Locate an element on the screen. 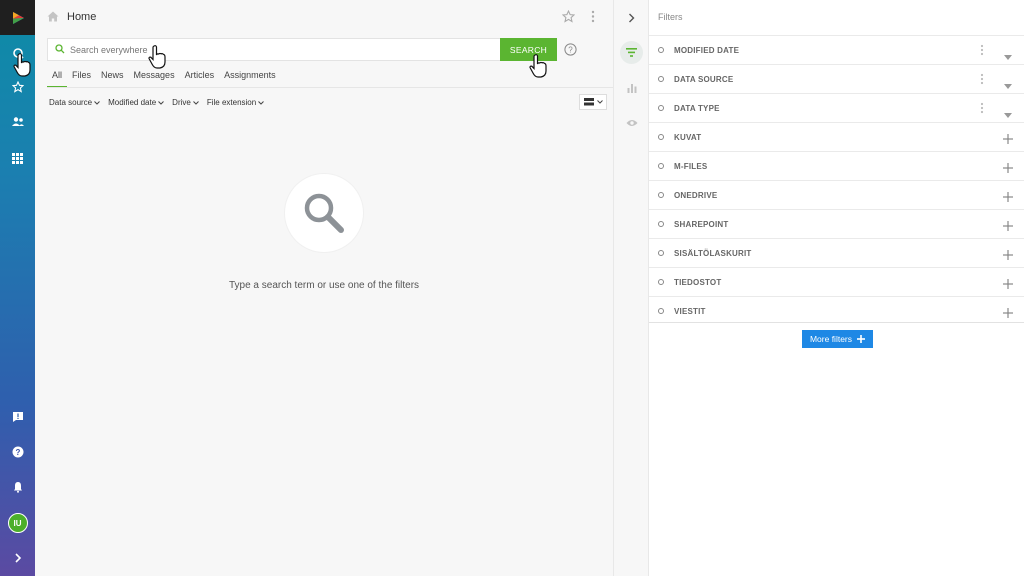 Image resolution: width=1024 pixels, height=576 pixels. tab-assignments: Assignments is located at coordinates (250, 78).